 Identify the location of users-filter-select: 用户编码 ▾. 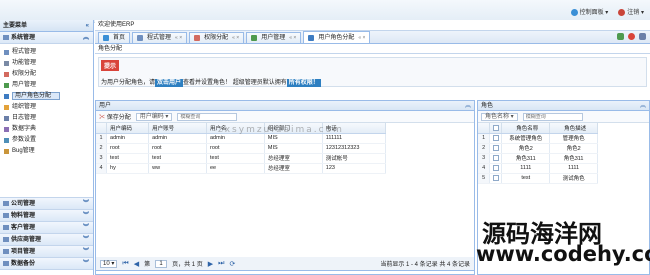
(154, 116).